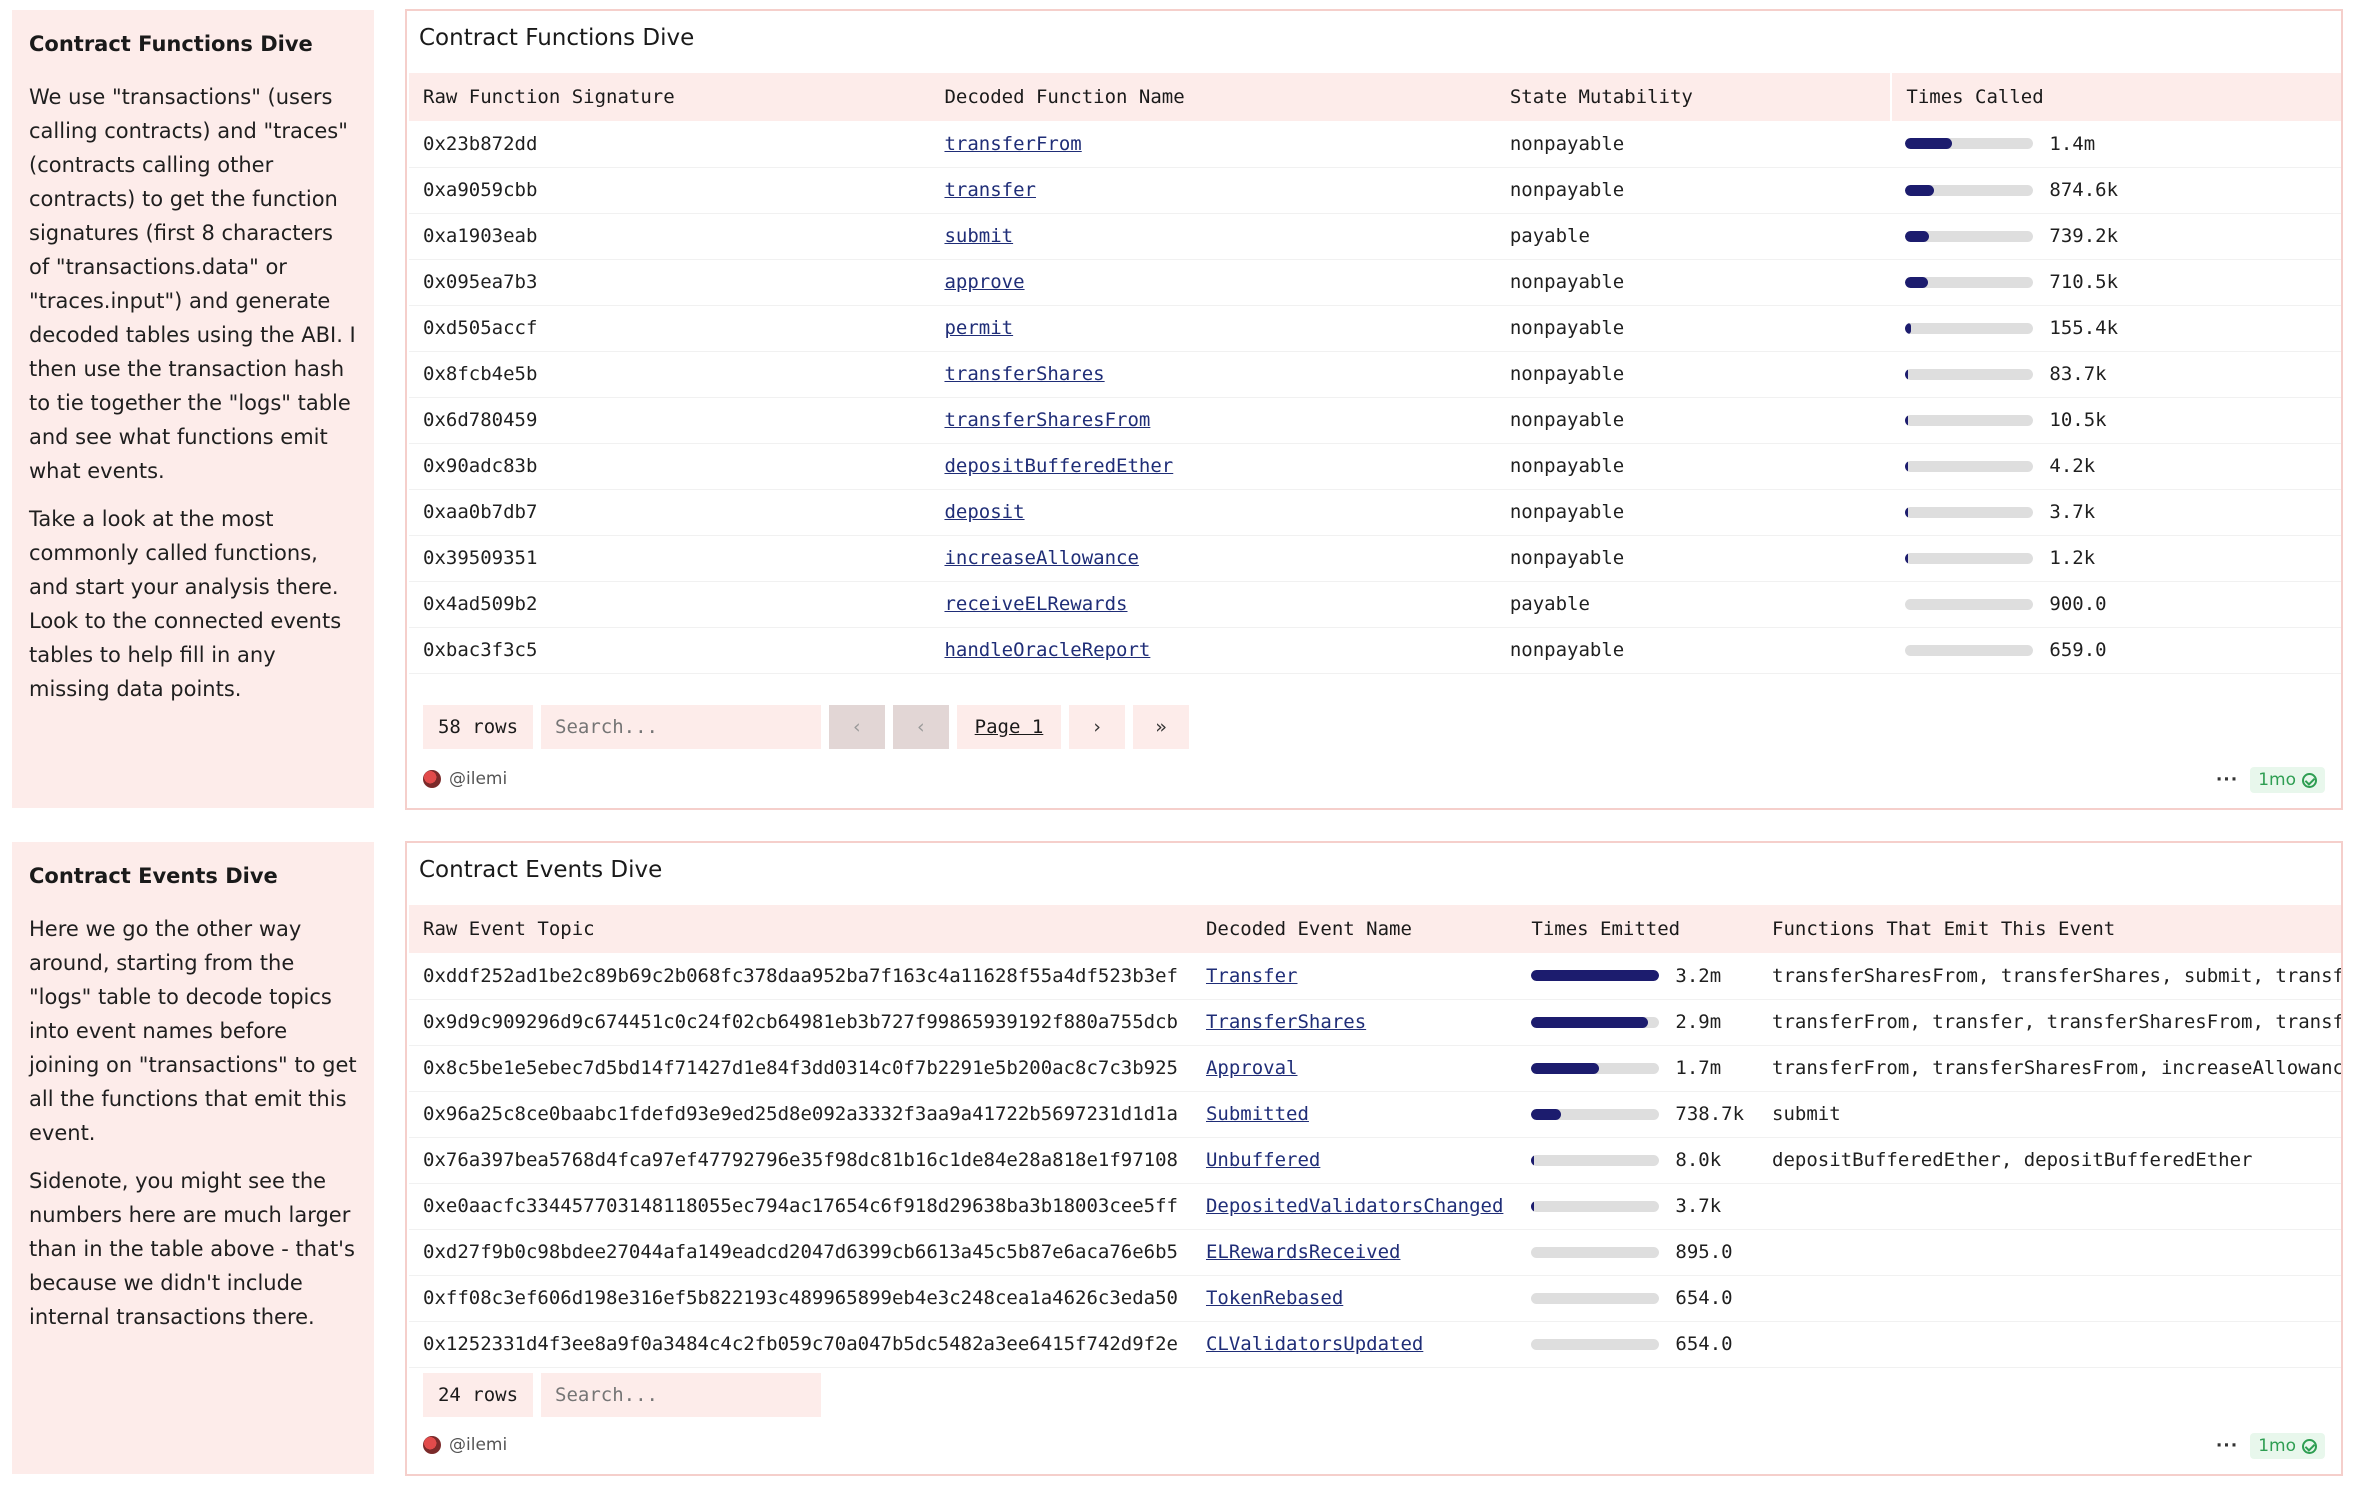 The image size is (2356, 1502). What do you see at coordinates (1693, 97) in the screenshot?
I see `column-header: State Mutability` at bounding box center [1693, 97].